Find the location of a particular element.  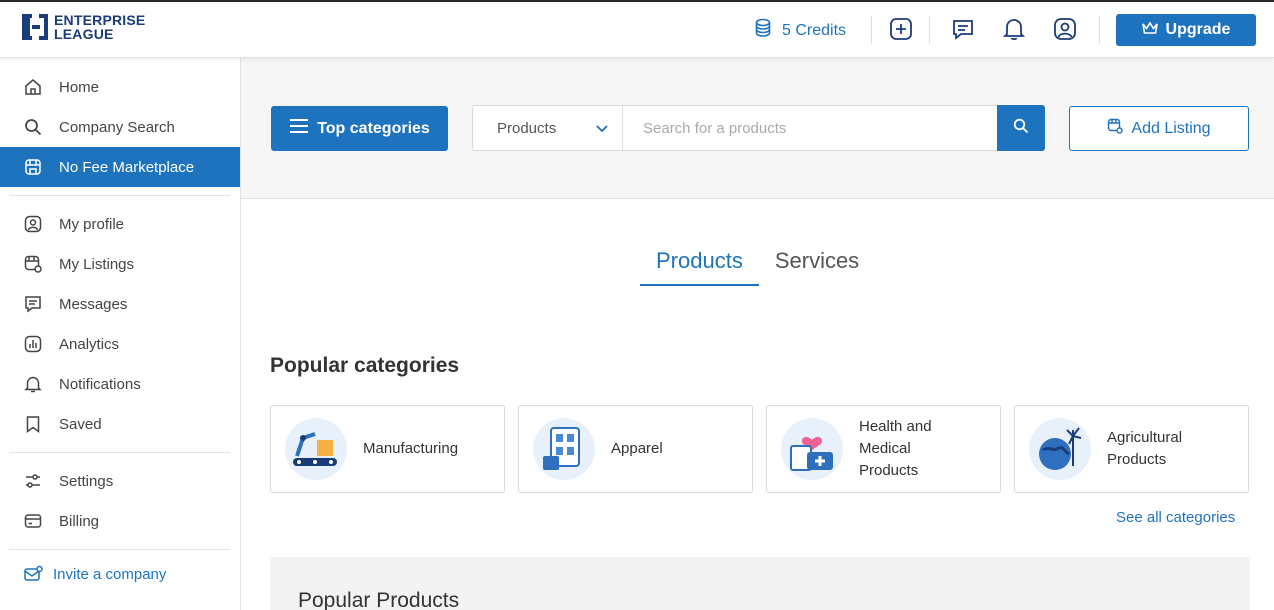

bookmark-icon is located at coordinates (33, 424).